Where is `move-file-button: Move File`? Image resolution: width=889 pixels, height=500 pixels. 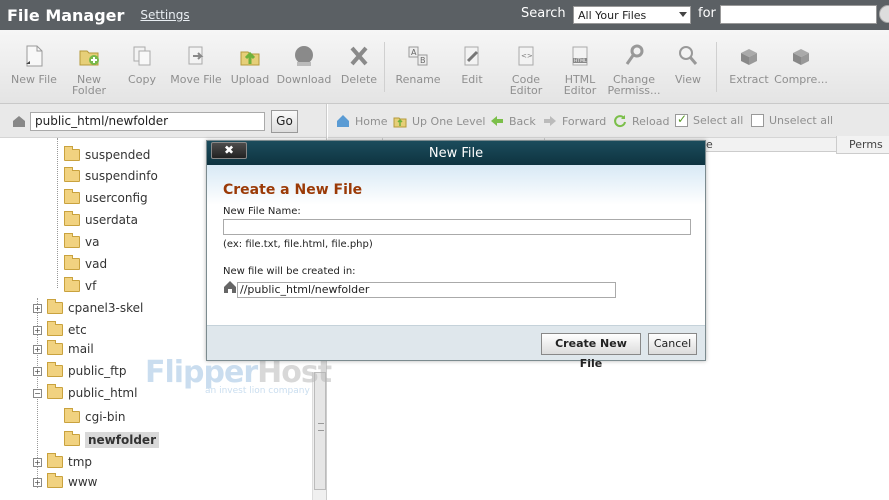 move-file-button: Move File is located at coordinates (196, 64).